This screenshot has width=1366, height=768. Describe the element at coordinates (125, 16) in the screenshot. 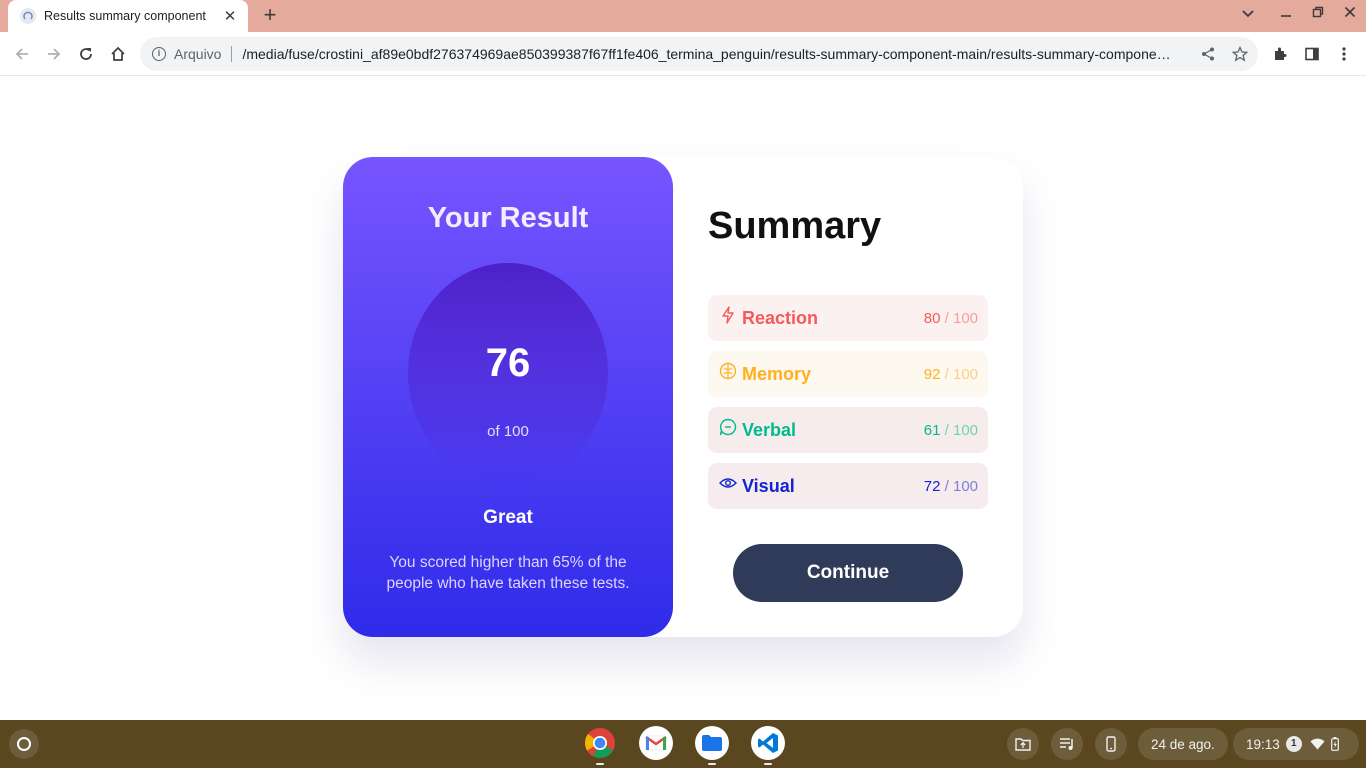

I see `tab-title: Results summary component` at that location.